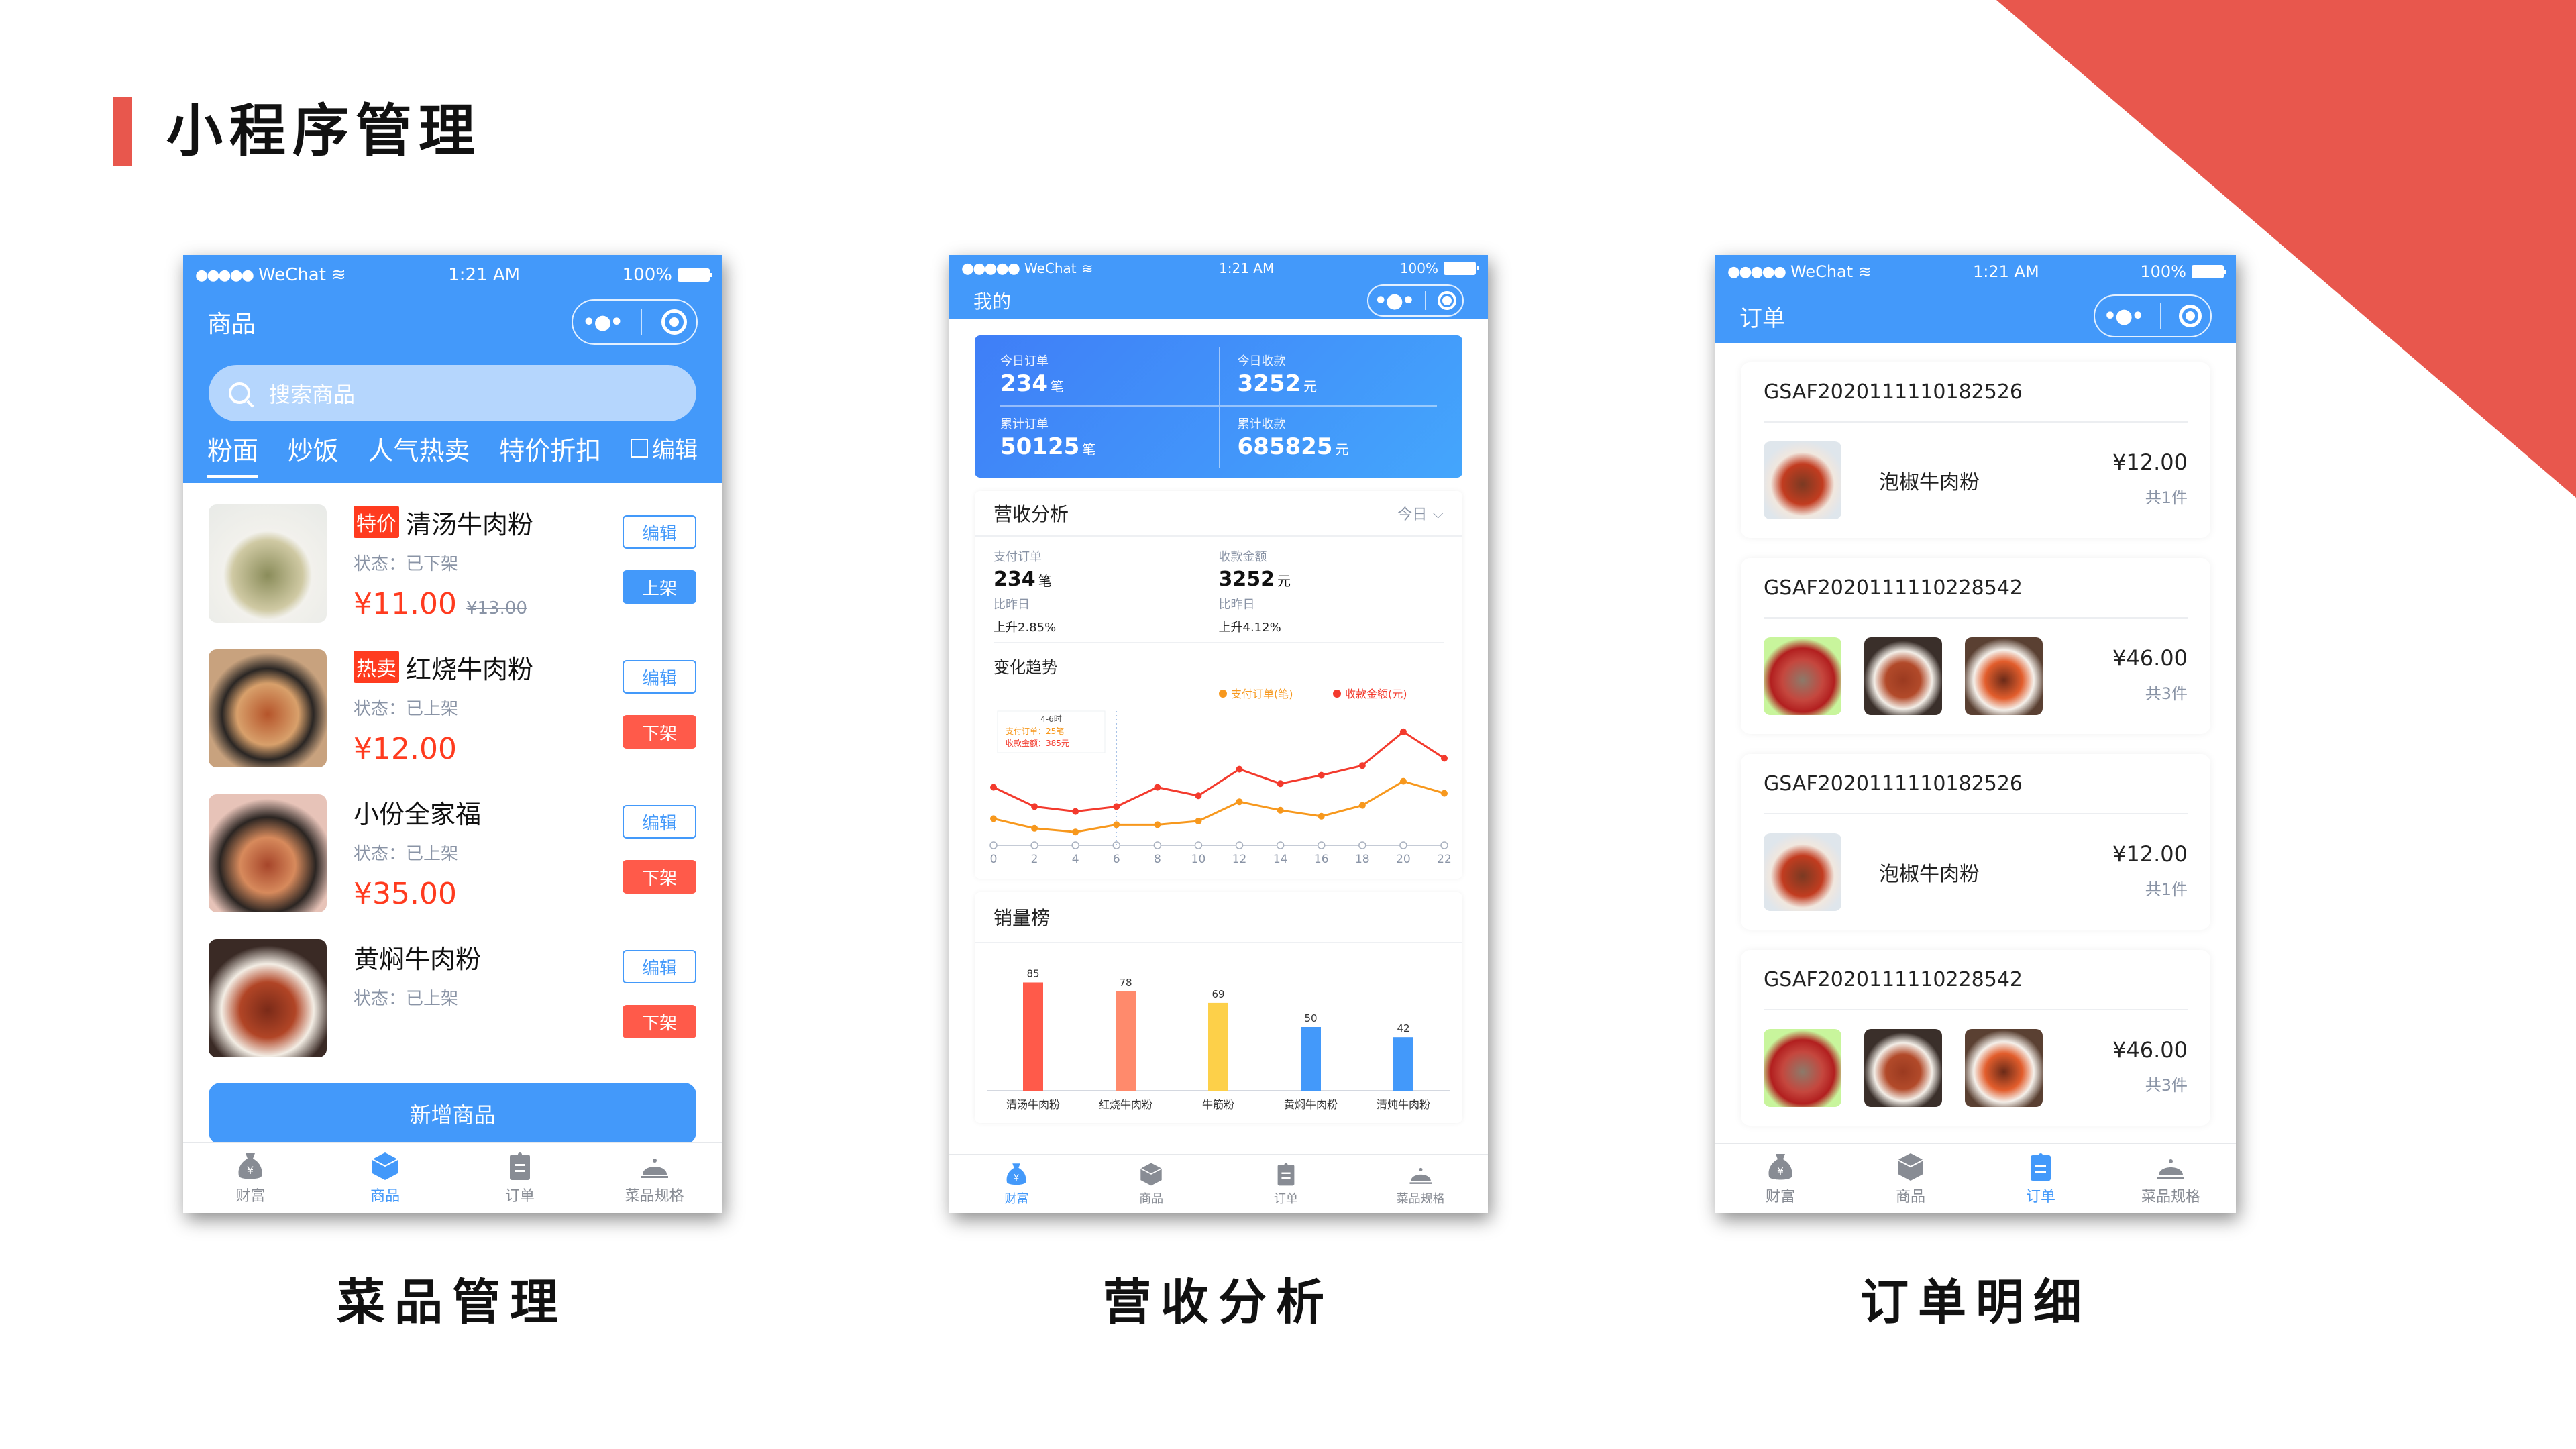  I want to click on cube-icon, so click(1910, 1167).